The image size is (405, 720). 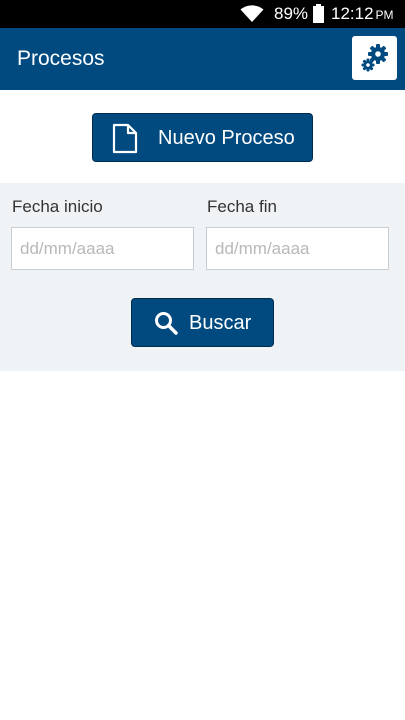 What do you see at coordinates (202, 59) in the screenshot?
I see `app-bar: Procesos` at bounding box center [202, 59].